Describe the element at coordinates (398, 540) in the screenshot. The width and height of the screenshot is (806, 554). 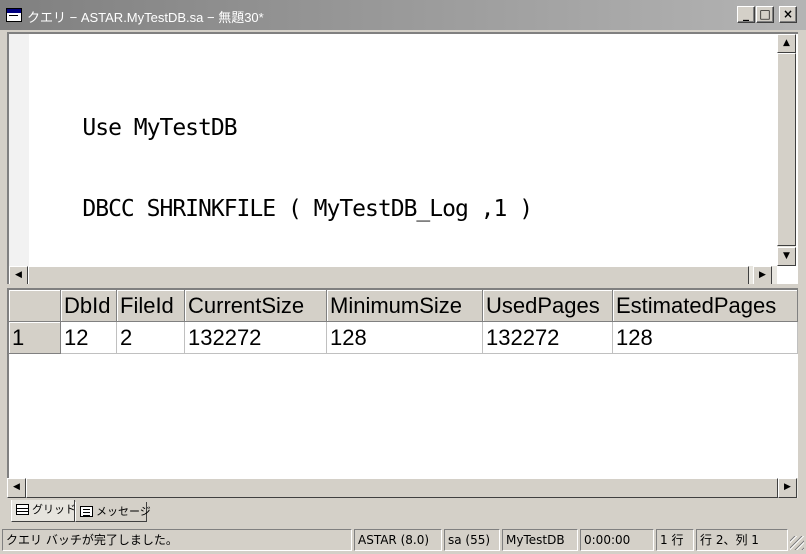
I see `status-server: ASTAR (8.0)` at that location.